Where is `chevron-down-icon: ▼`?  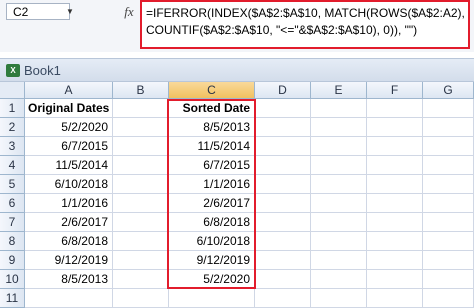 chevron-down-icon: ▼ is located at coordinates (70, 11).